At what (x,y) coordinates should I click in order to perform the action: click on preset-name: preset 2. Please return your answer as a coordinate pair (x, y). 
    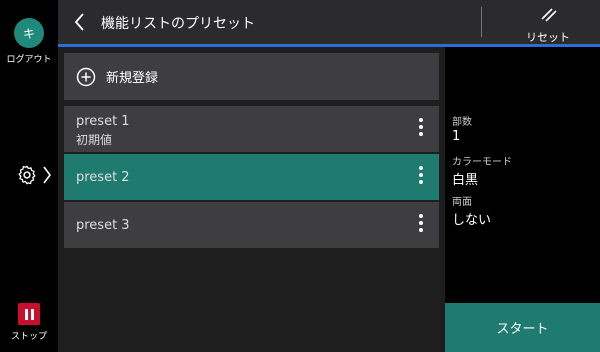
    Looking at the image, I should click on (103, 177).